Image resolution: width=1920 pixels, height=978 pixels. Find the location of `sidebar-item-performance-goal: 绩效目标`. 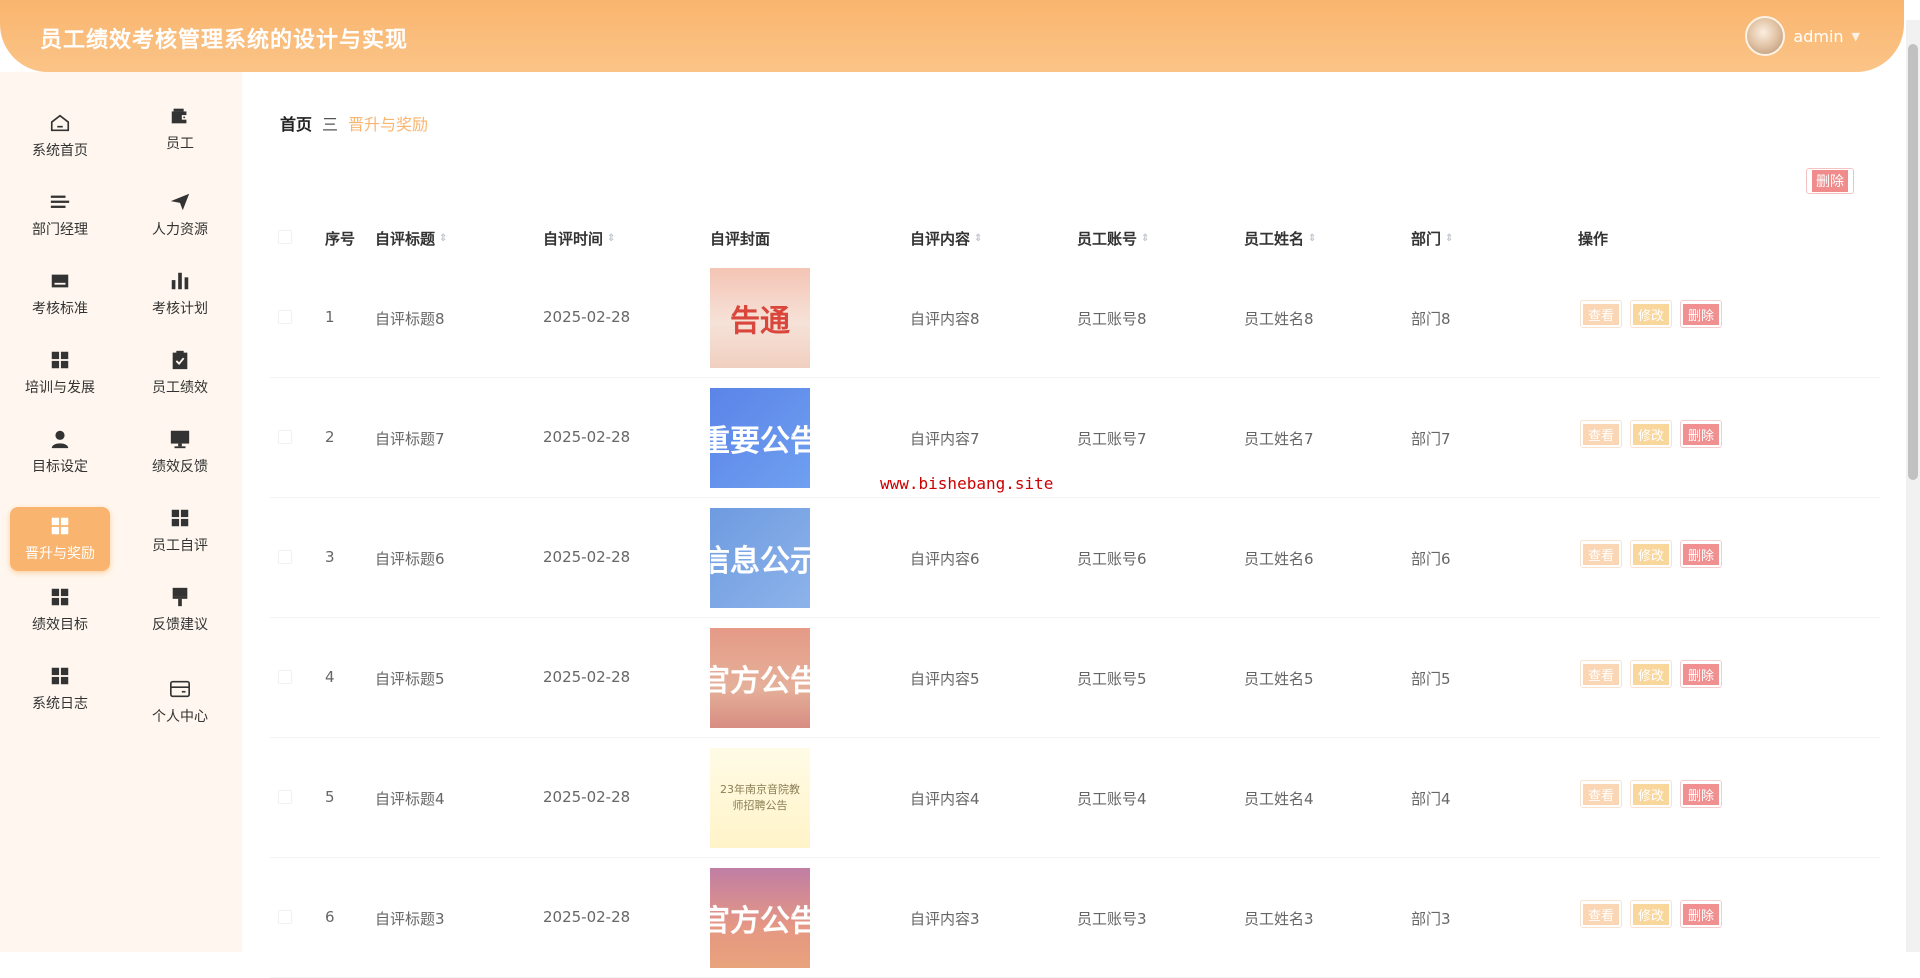

sidebar-item-performance-goal: 绩效目标 is located at coordinates (60, 610).